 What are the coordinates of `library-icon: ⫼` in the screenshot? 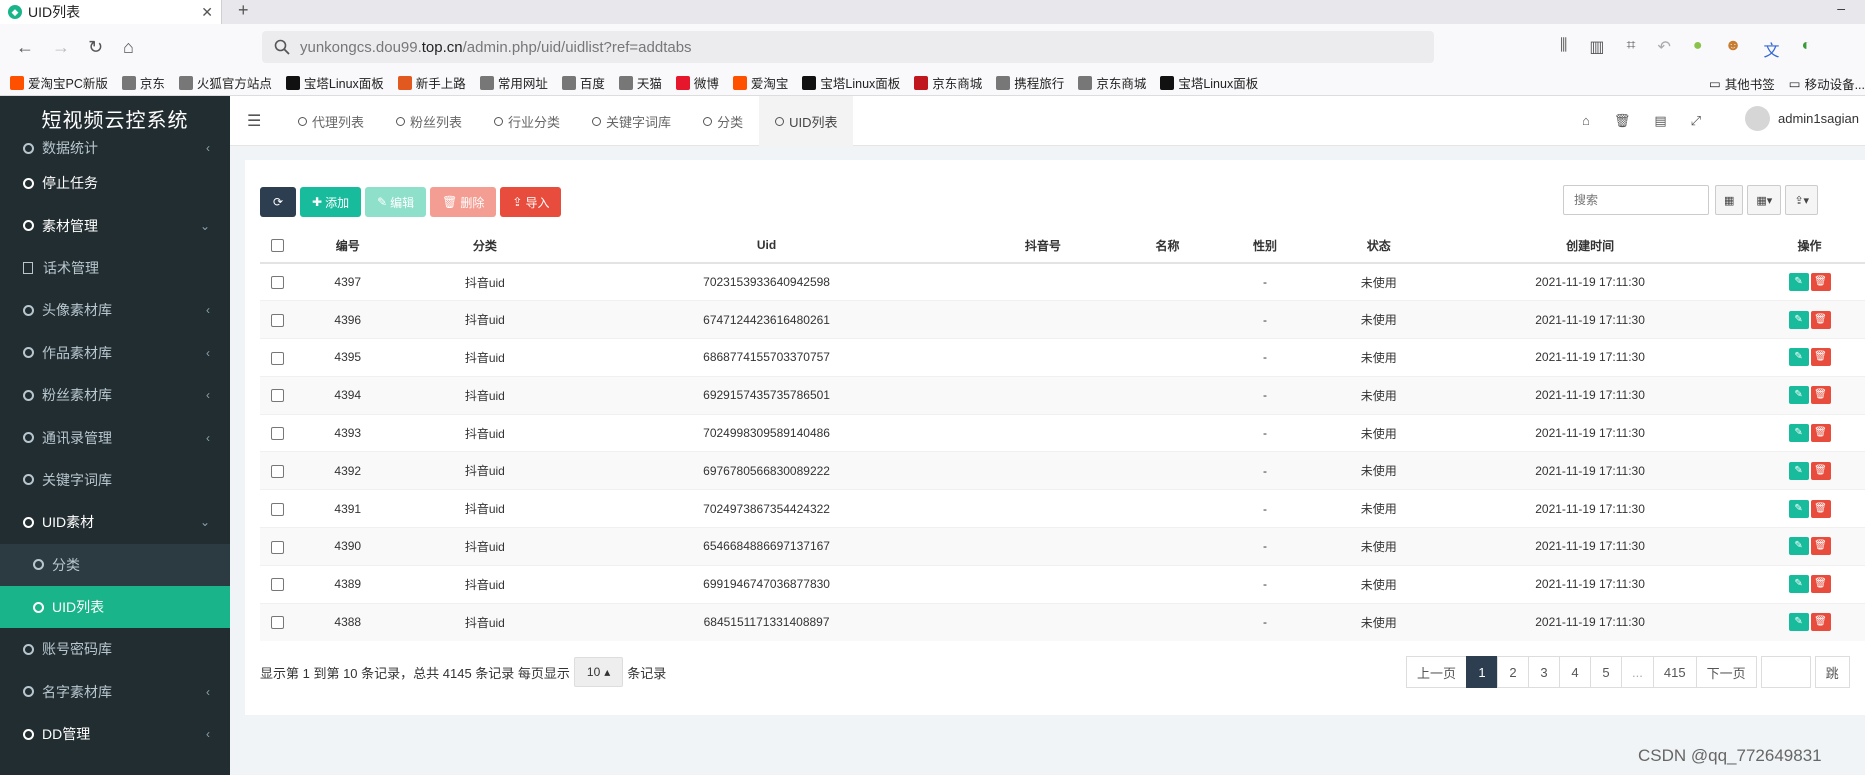 It's located at (1563, 49).